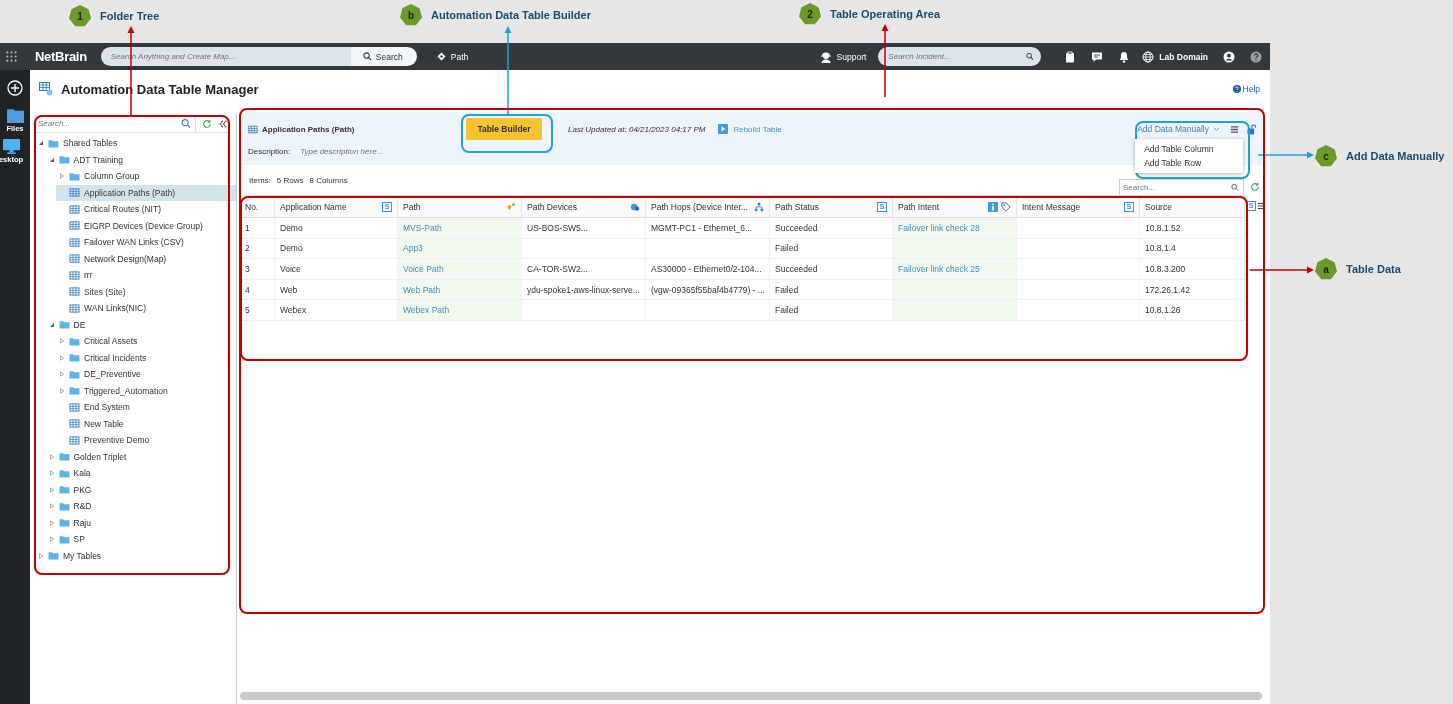 This screenshot has width=1453, height=704. I want to click on tree-item: SP, so click(140, 539).